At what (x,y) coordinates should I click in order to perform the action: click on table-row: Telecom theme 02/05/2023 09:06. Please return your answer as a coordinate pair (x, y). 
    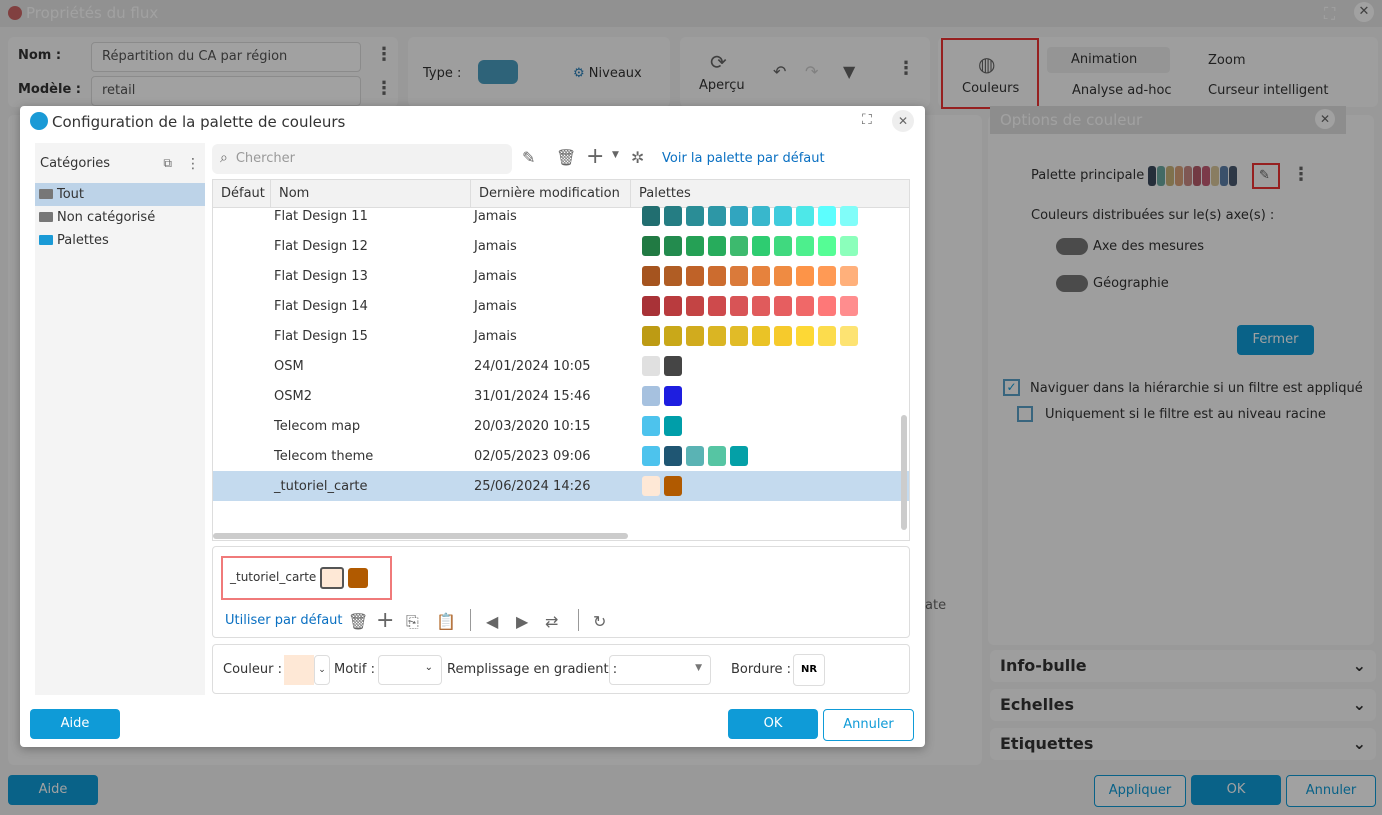
    Looking at the image, I should click on (561, 456).